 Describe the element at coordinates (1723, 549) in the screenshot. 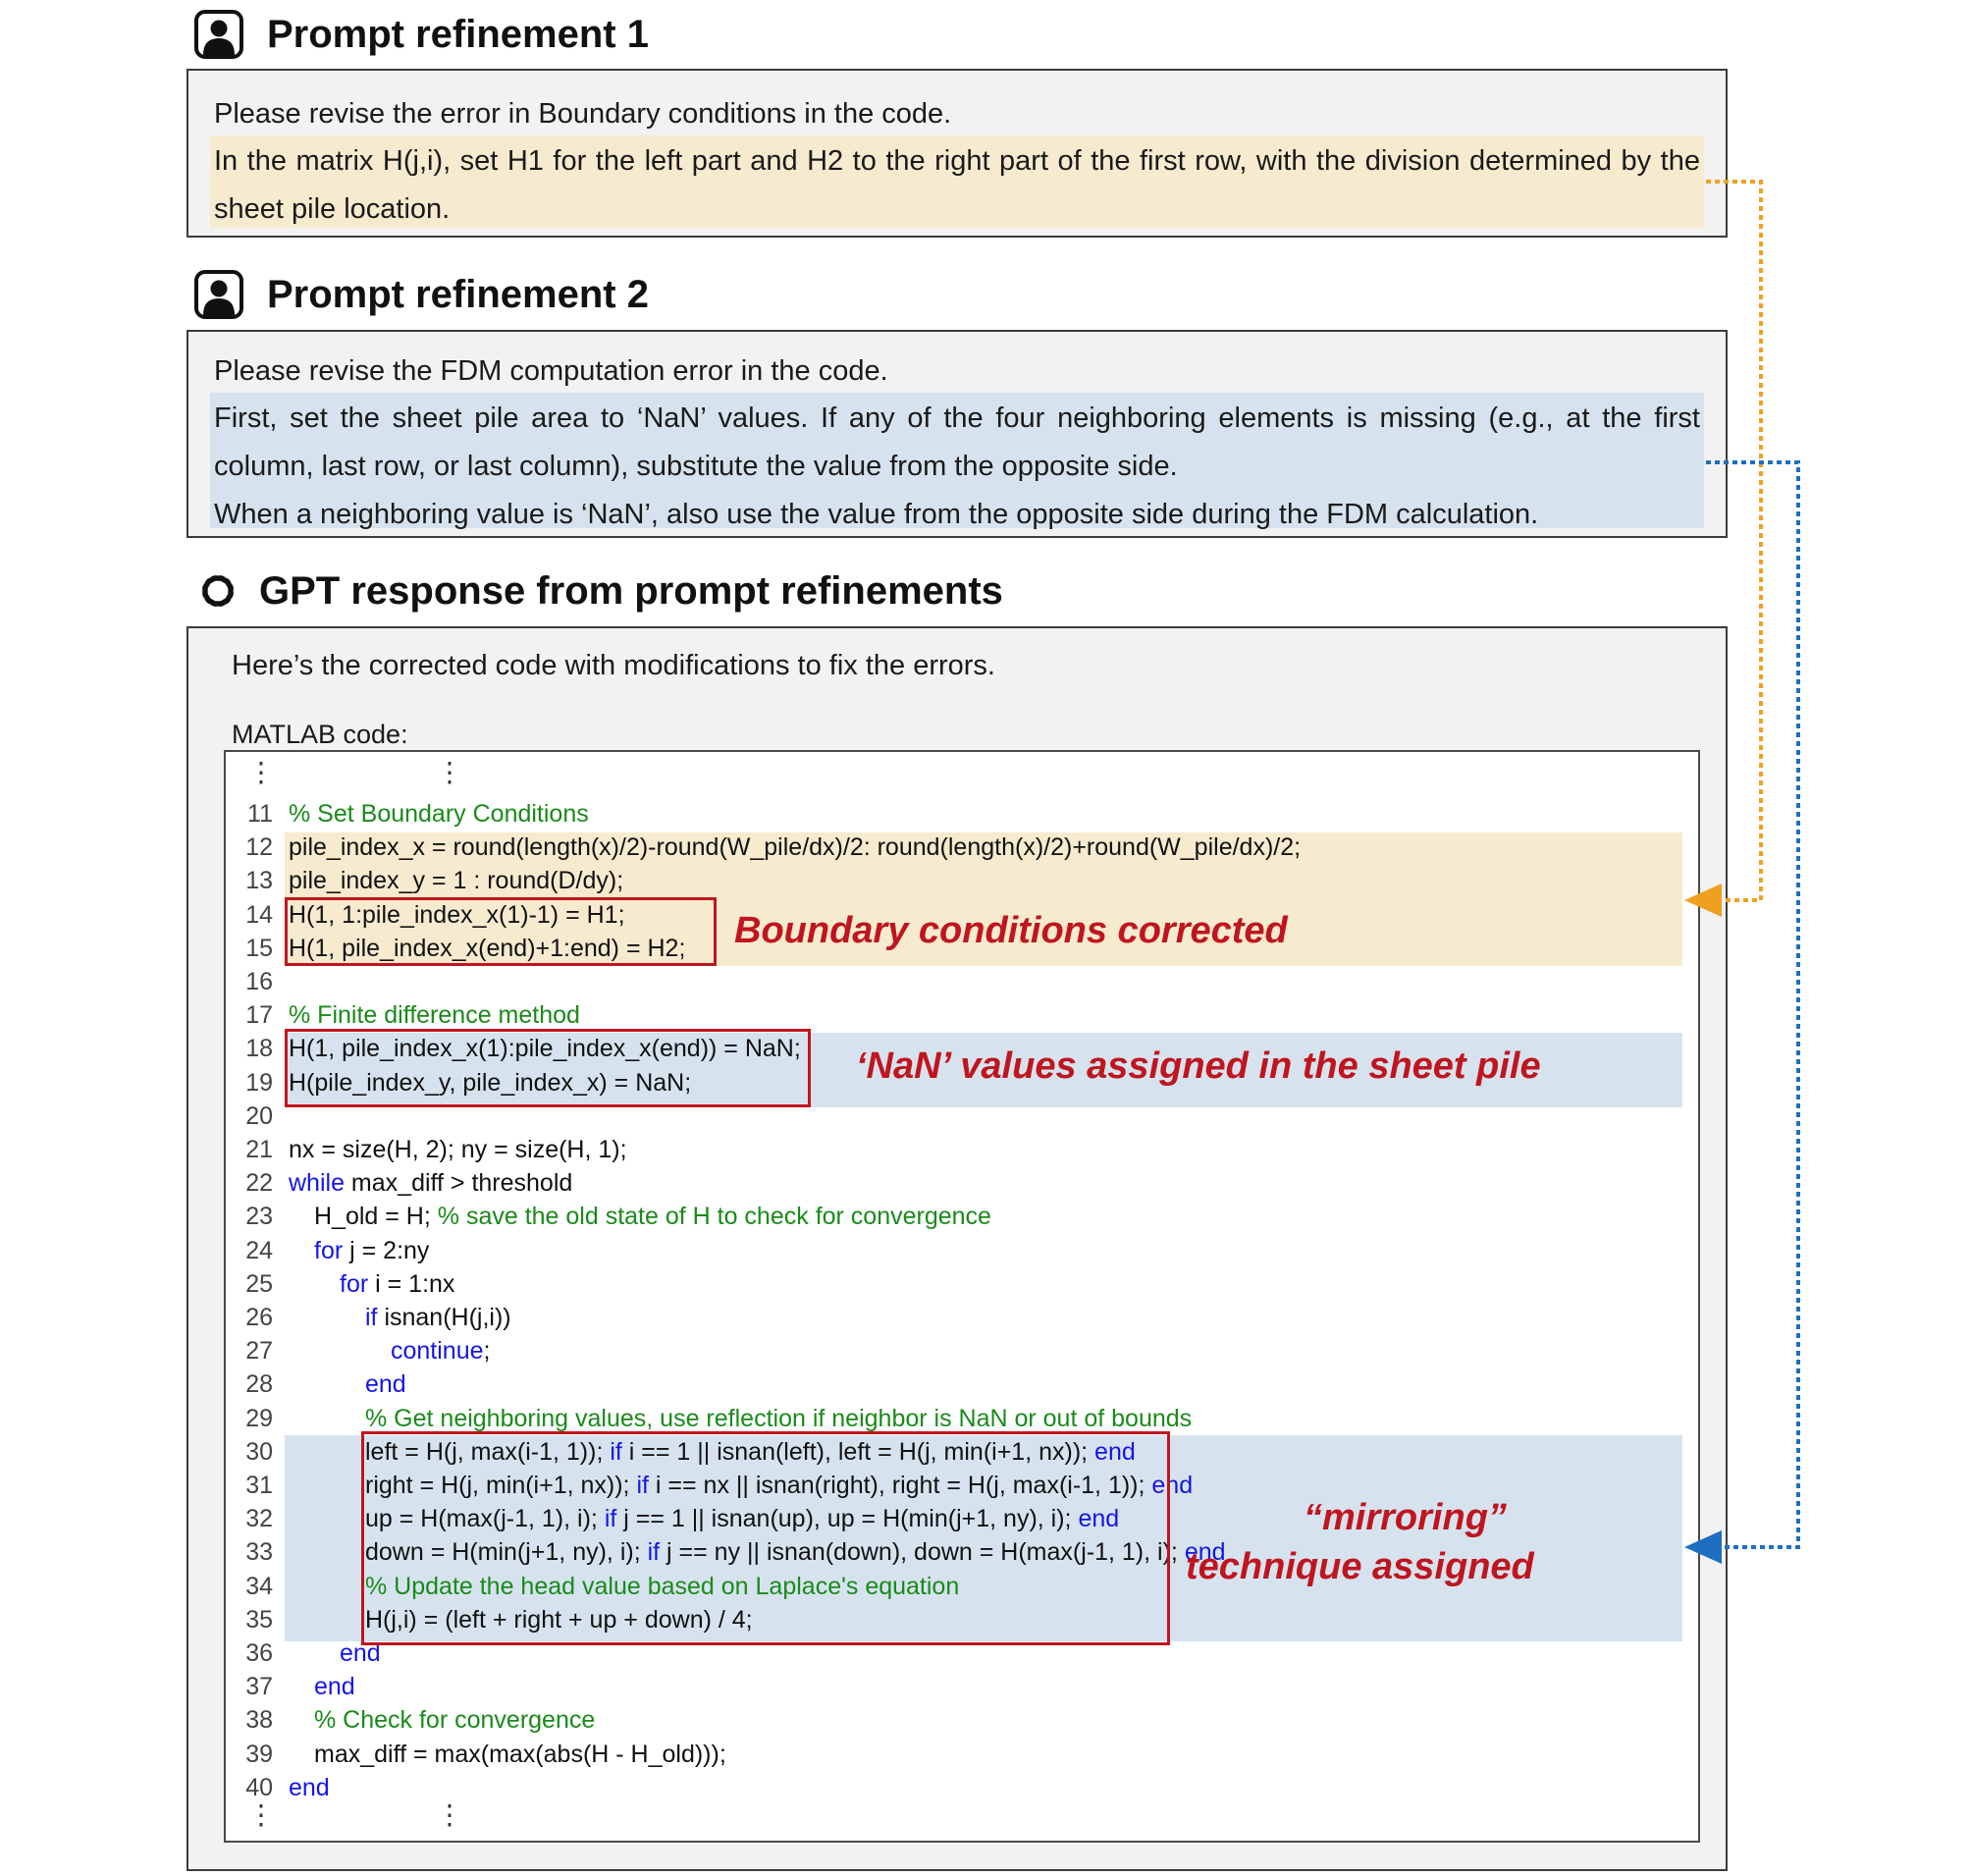

I see `orange-connector` at that location.